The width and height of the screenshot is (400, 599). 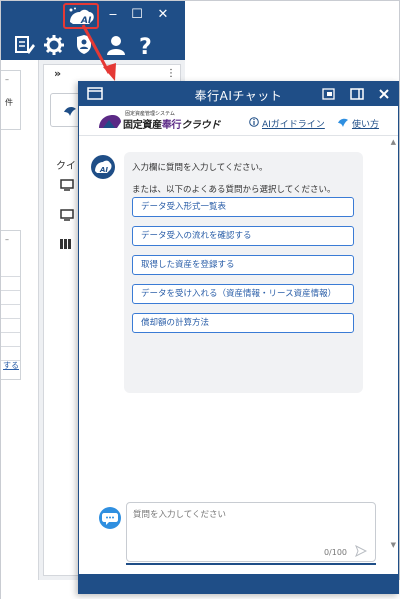 I want to click on bird-help-icon, so click(x=343, y=122).